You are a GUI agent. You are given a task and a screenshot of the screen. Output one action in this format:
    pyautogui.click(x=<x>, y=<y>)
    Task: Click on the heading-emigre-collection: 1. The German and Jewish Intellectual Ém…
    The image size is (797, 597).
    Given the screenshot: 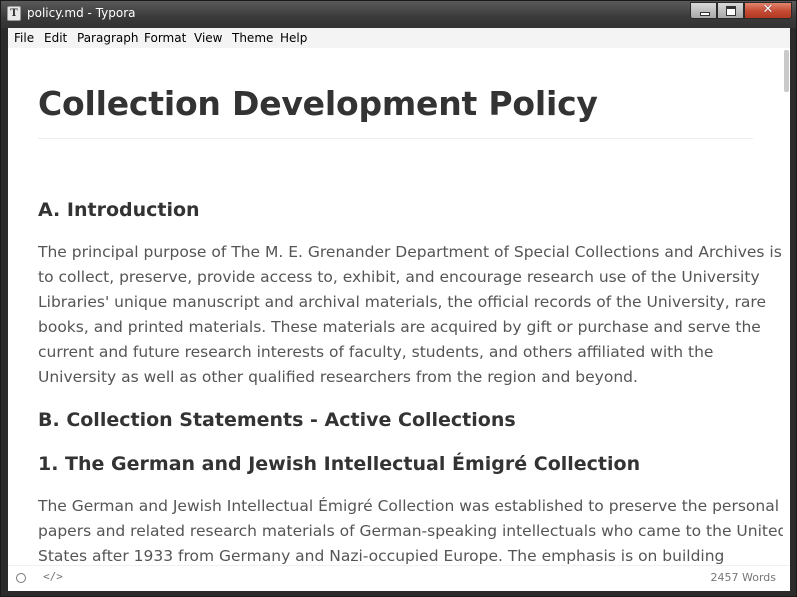 What is the action you would take?
    pyautogui.click(x=339, y=464)
    